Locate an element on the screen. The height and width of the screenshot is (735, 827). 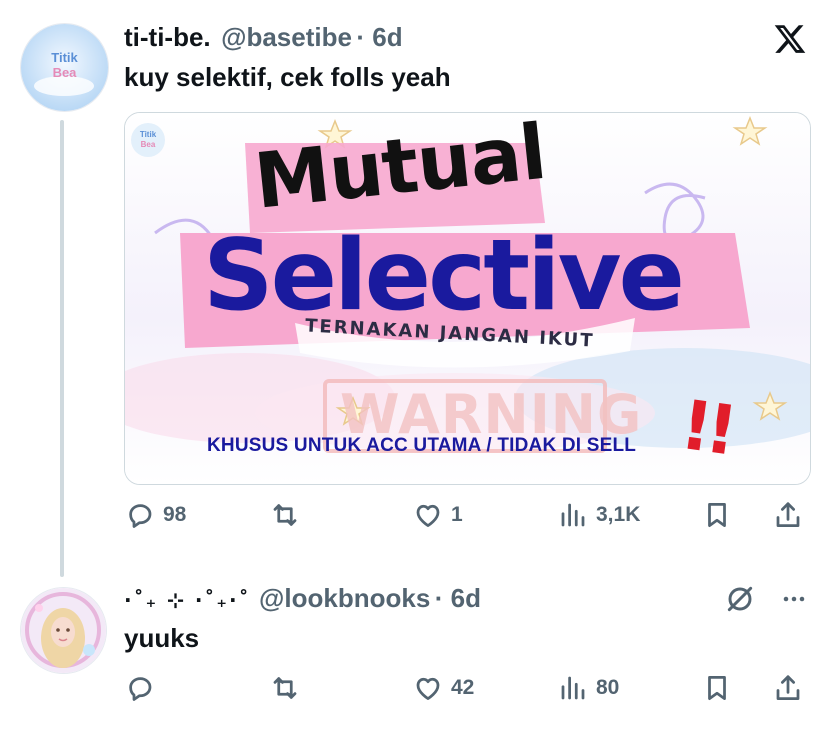
post-text: kuy selektif, cek folls yeah is located at coordinates (287, 77).